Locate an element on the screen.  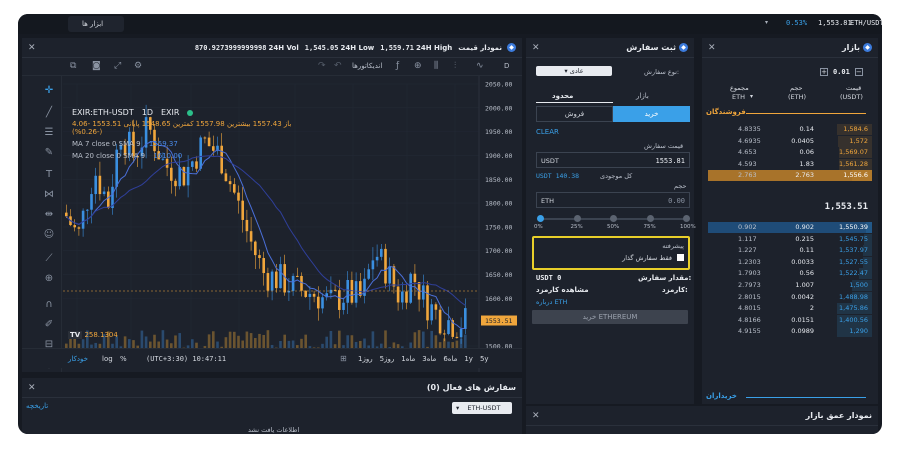
row-price: 1,290 is located at coordinates (858, 331).